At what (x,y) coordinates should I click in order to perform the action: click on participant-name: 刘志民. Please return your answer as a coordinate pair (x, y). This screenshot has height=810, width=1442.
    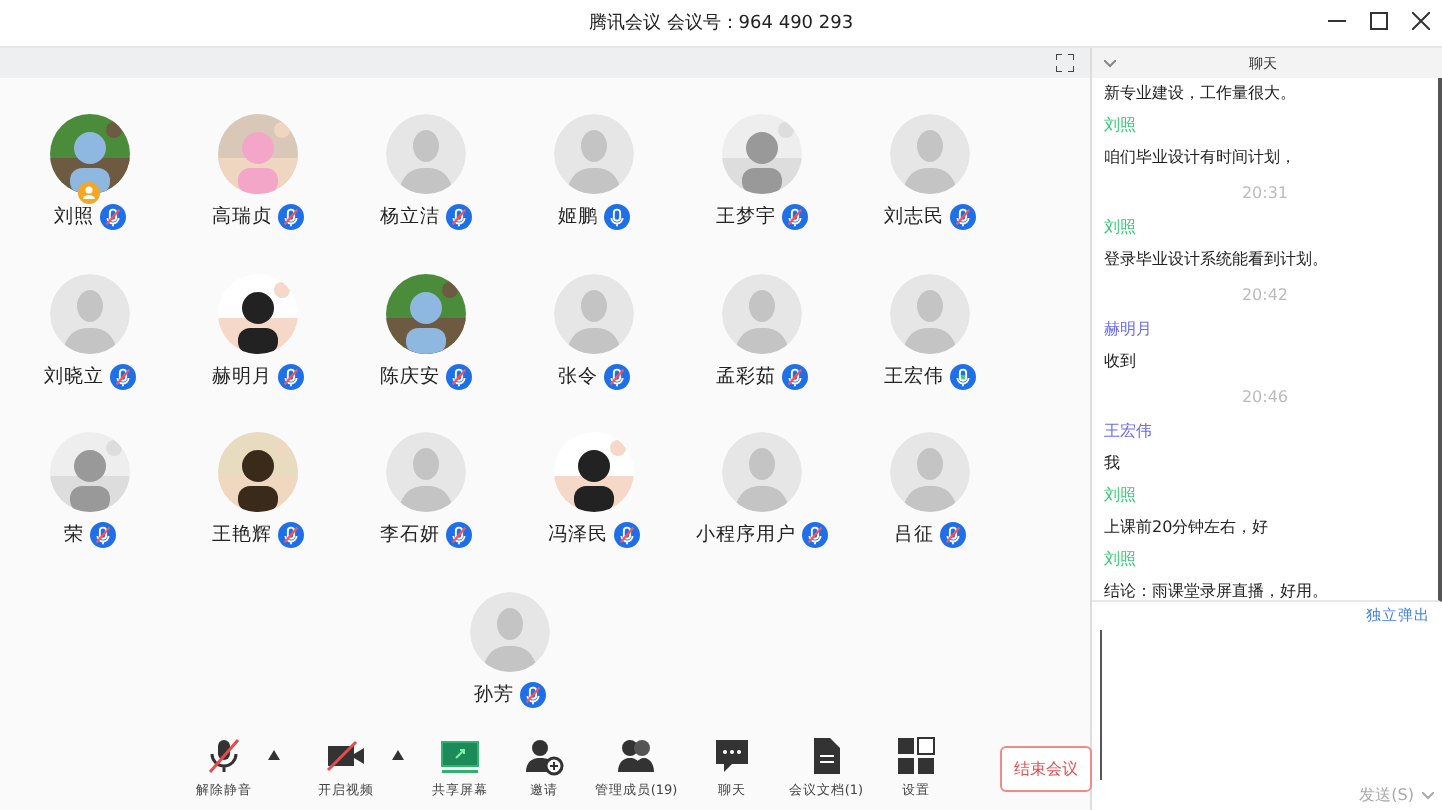
    Looking at the image, I should click on (914, 217).